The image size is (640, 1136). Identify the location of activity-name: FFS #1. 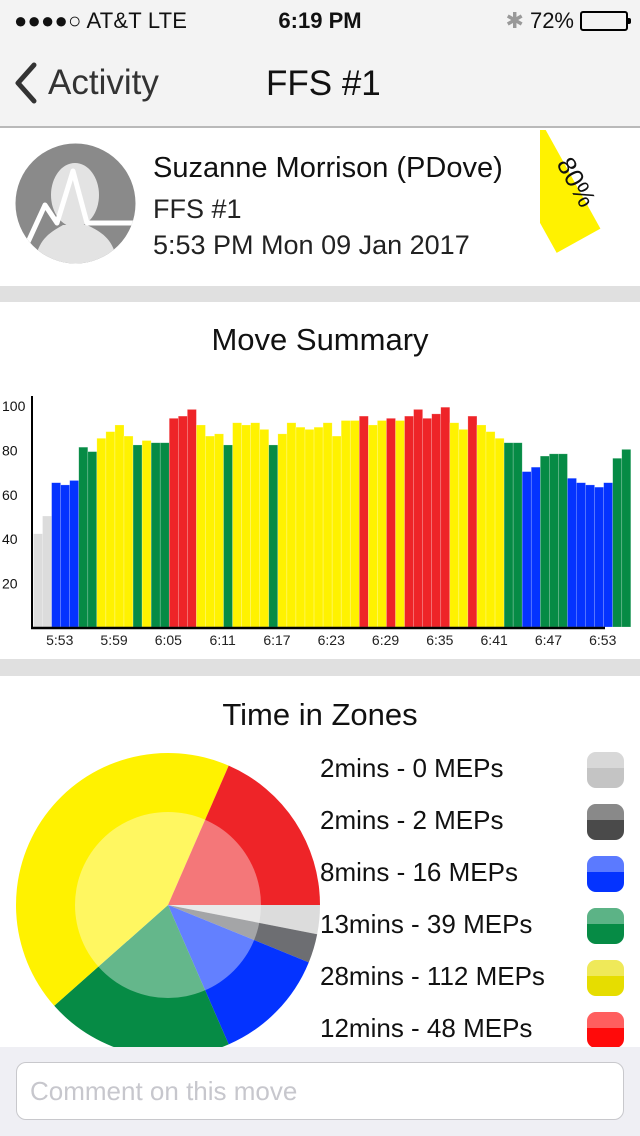
(197, 209).